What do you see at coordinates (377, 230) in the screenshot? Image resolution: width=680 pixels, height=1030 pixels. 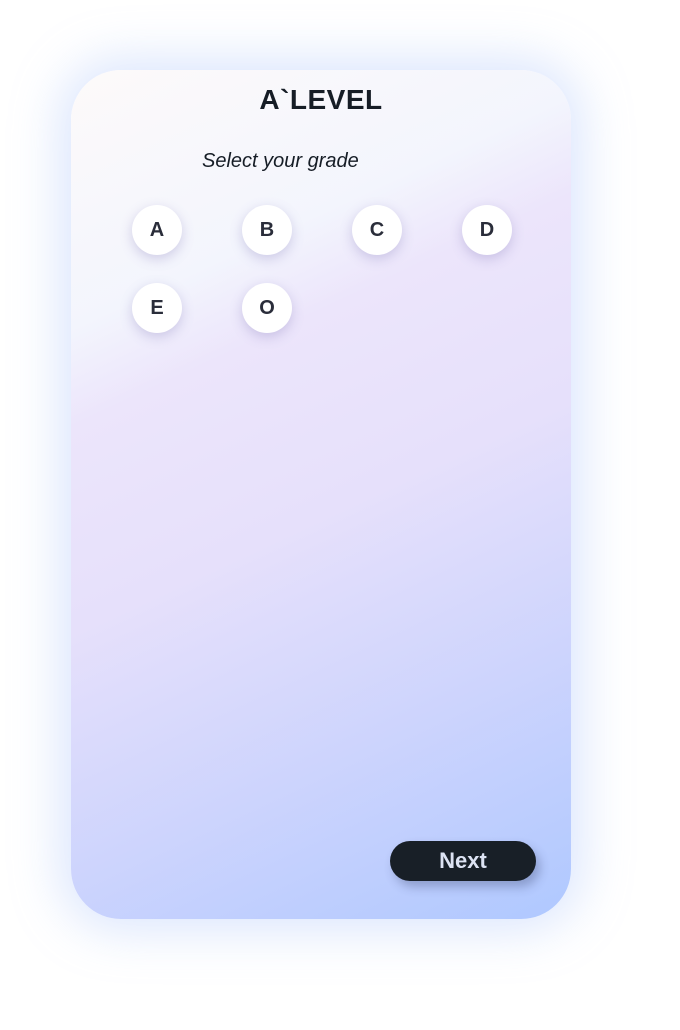 I see `grade-option-c: C` at bounding box center [377, 230].